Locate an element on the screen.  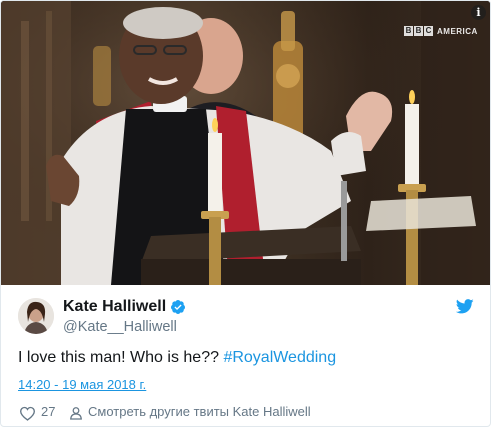
verified-badge-icon is located at coordinates (178, 307).